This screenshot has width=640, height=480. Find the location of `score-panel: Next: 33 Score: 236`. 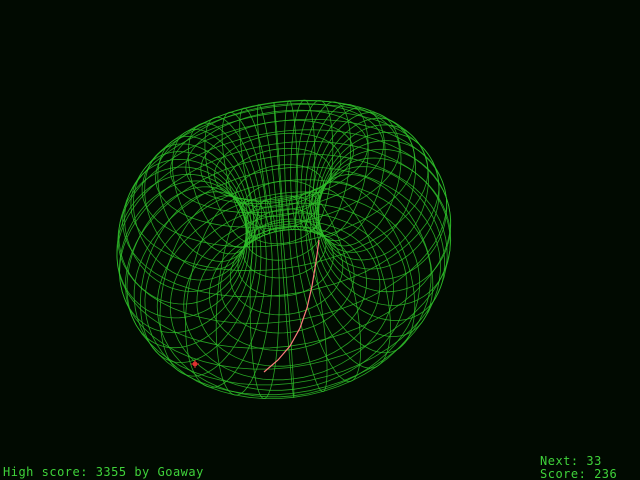

score-panel: Next: 33 Score: 236 is located at coordinates (578, 467).